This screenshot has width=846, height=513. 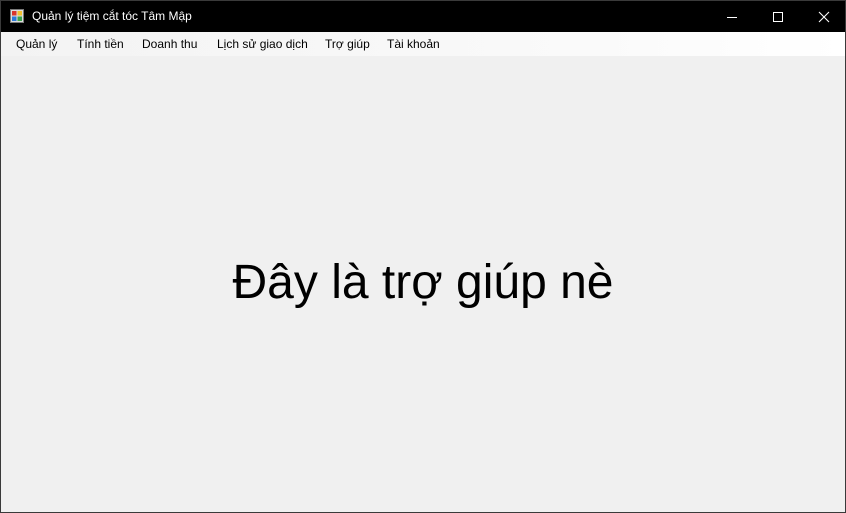 I want to click on menu-item-tro-giup: Trợ giúp, so click(x=347, y=44).